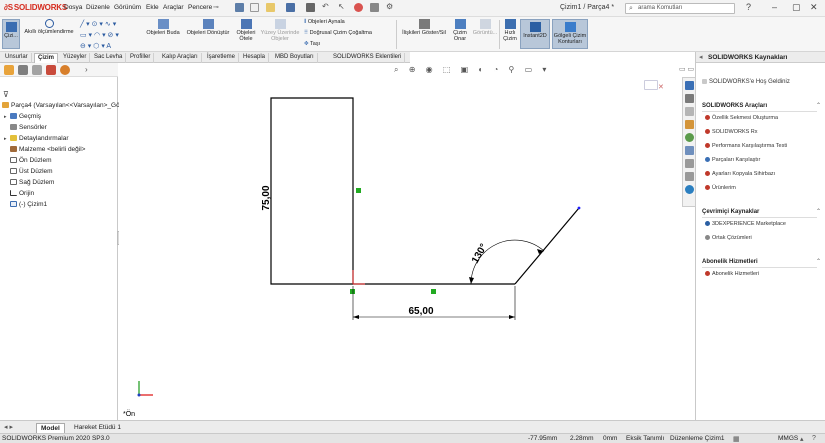 The width and height of the screenshot is (825, 443). I want to click on open-folder-icon, so click(270, 7).